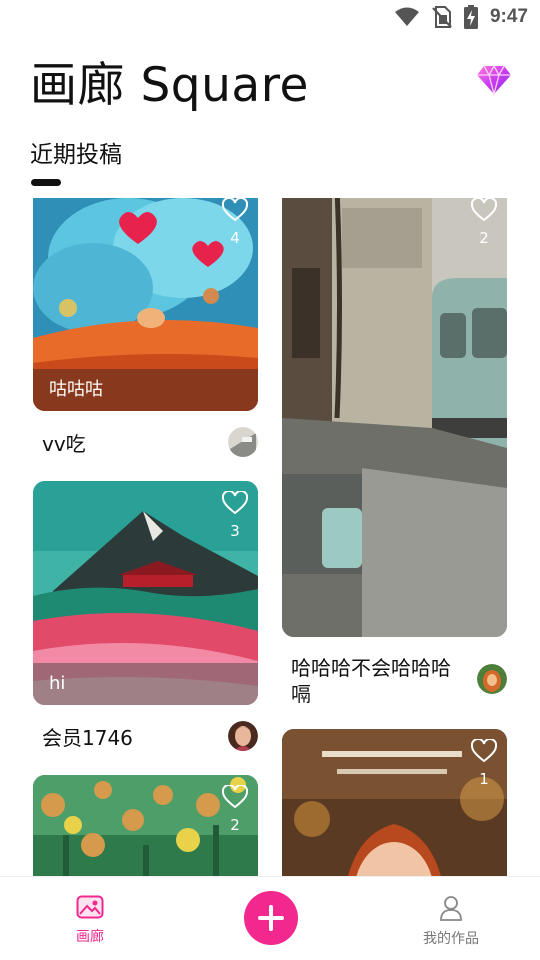 The image size is (540, 960). What do you see at coordinates (371, 681) in the screenshot?
I see `author-name: 哈哈哈不会哈哈哈嗝` at bounding box center [371, 681].